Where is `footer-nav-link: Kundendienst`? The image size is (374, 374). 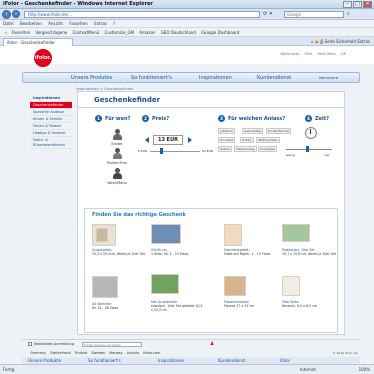 footer-nav-link: Kundendienst is located at coordinates (231, 360).